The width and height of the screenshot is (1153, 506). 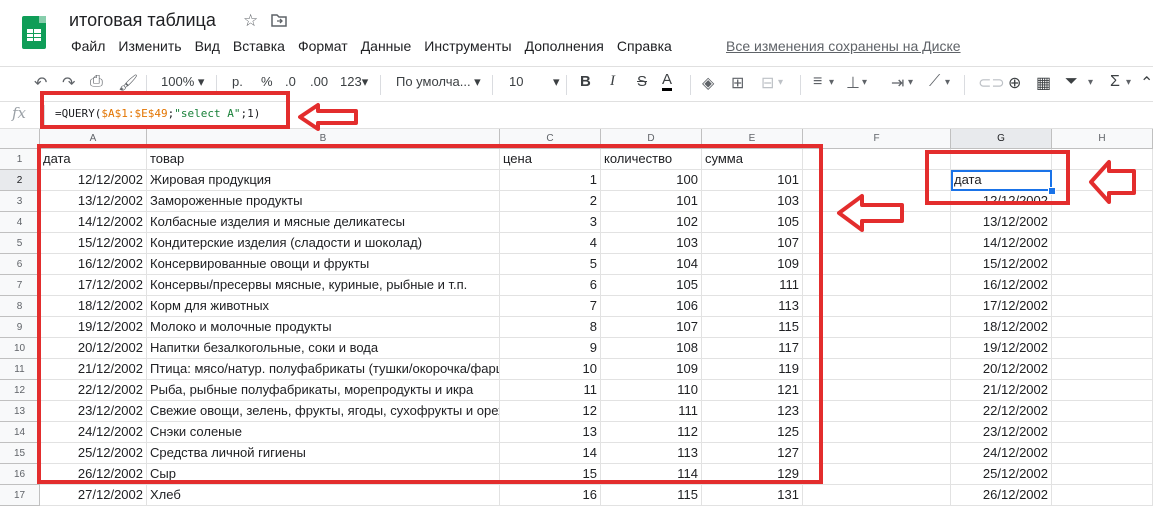 What do you see at coordinates (40, 83) in the screenshot?
I see `undo-icon: ↶` at bounding box center [40, 83].